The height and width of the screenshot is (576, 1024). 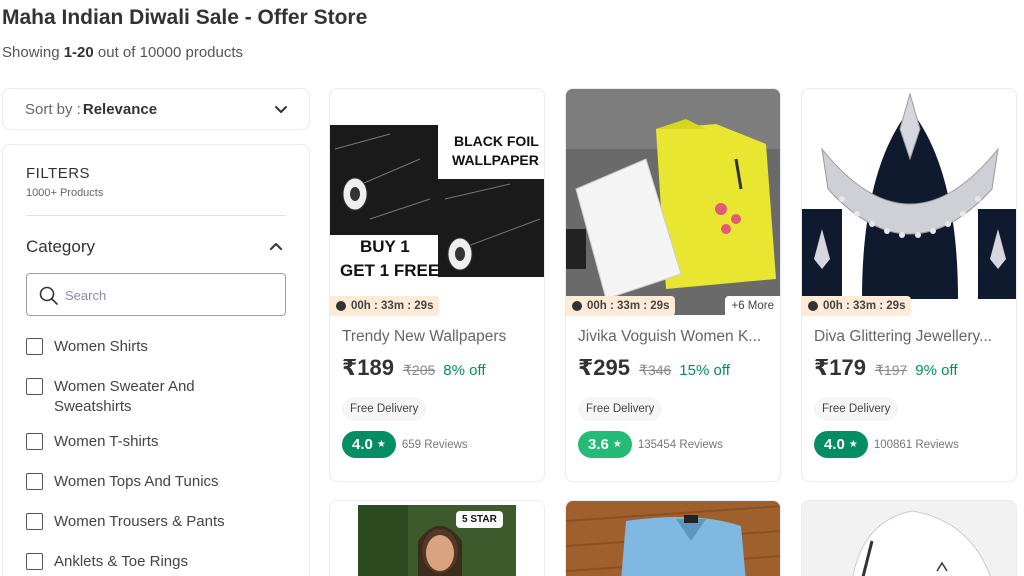 I want to click on rating-badge: 3.6 ★, so click(x=605, y=444).